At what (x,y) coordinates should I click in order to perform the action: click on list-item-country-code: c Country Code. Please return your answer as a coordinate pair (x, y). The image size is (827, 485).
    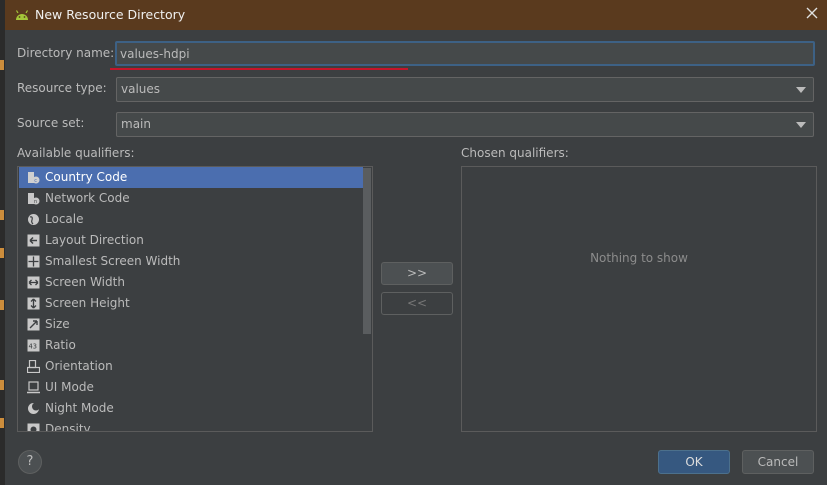
    Looking at the image, I should click on (191, 177).